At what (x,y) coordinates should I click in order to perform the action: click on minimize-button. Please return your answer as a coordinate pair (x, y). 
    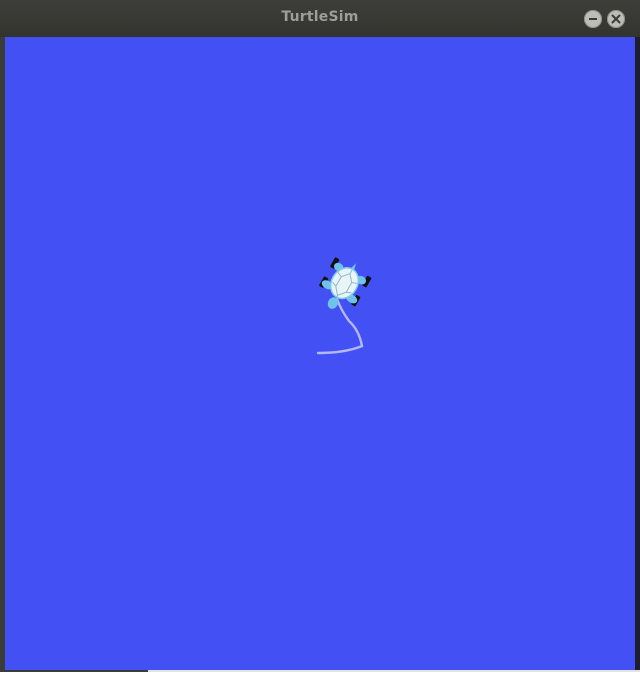
    Looking at the image, I should click on (593, 19).